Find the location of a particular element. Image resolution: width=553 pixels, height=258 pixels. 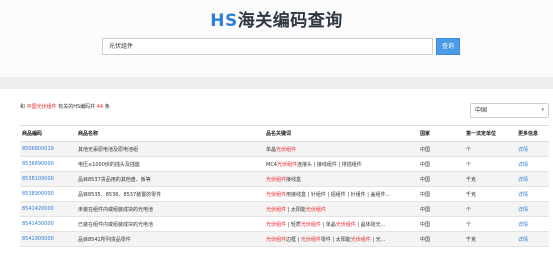

title-prefix: HS is located at coordinates (224, 21).